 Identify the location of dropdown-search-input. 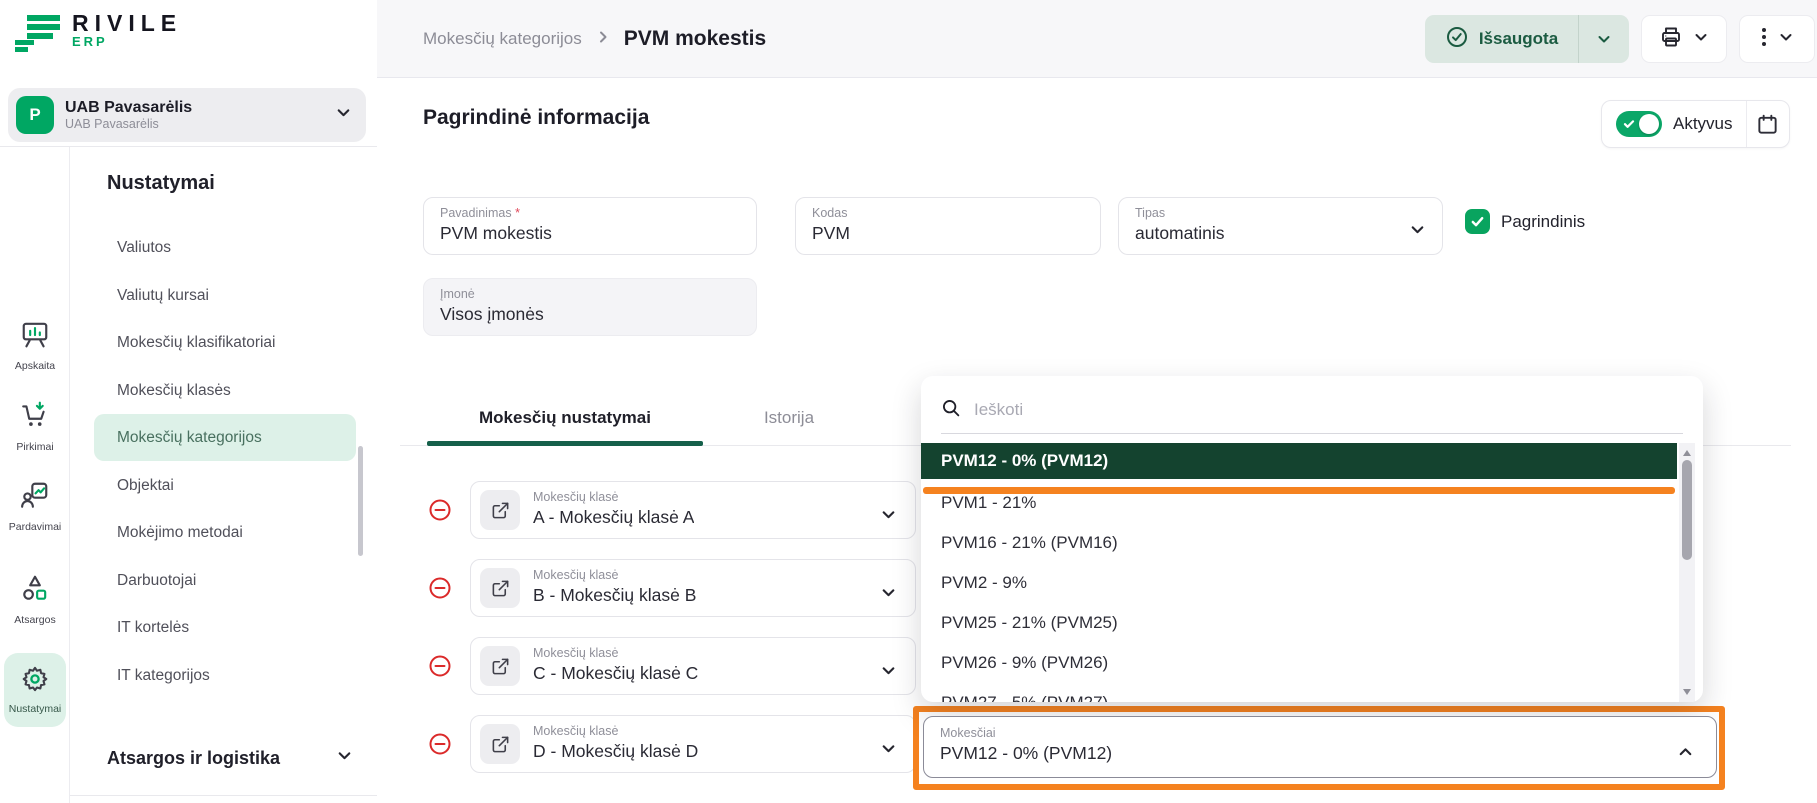
(1274, 410).